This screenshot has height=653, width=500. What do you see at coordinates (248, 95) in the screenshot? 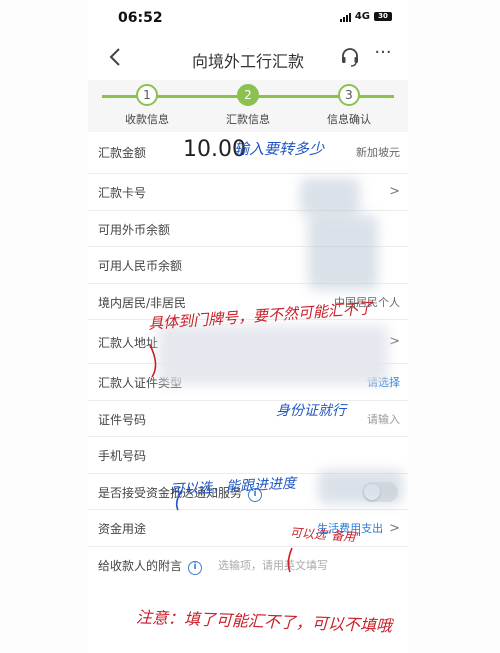
I see `step-number: 2` at bounding box center [248, 95].